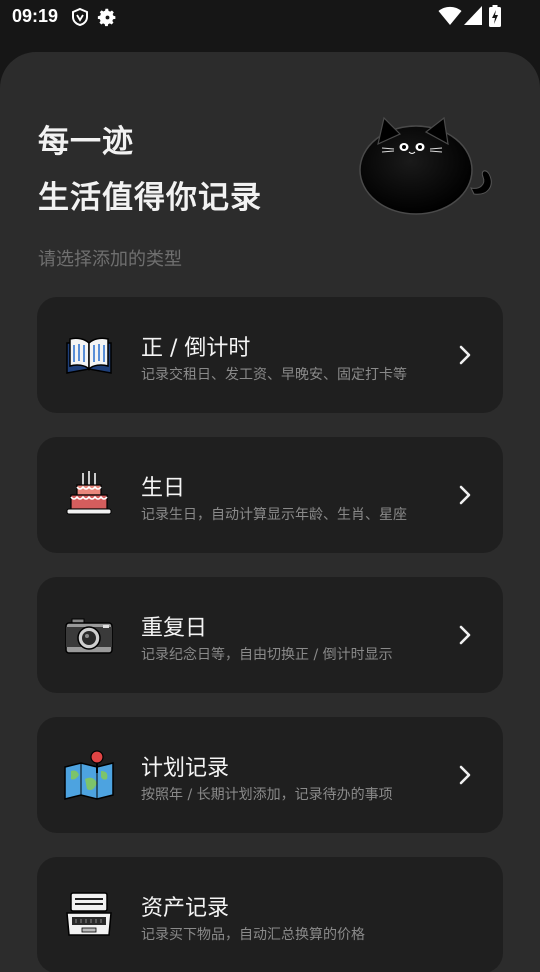 Image resolution: width=540 pixels, height=972 pixels. I want to click on card-title: 资产记录, so click(185, 908).